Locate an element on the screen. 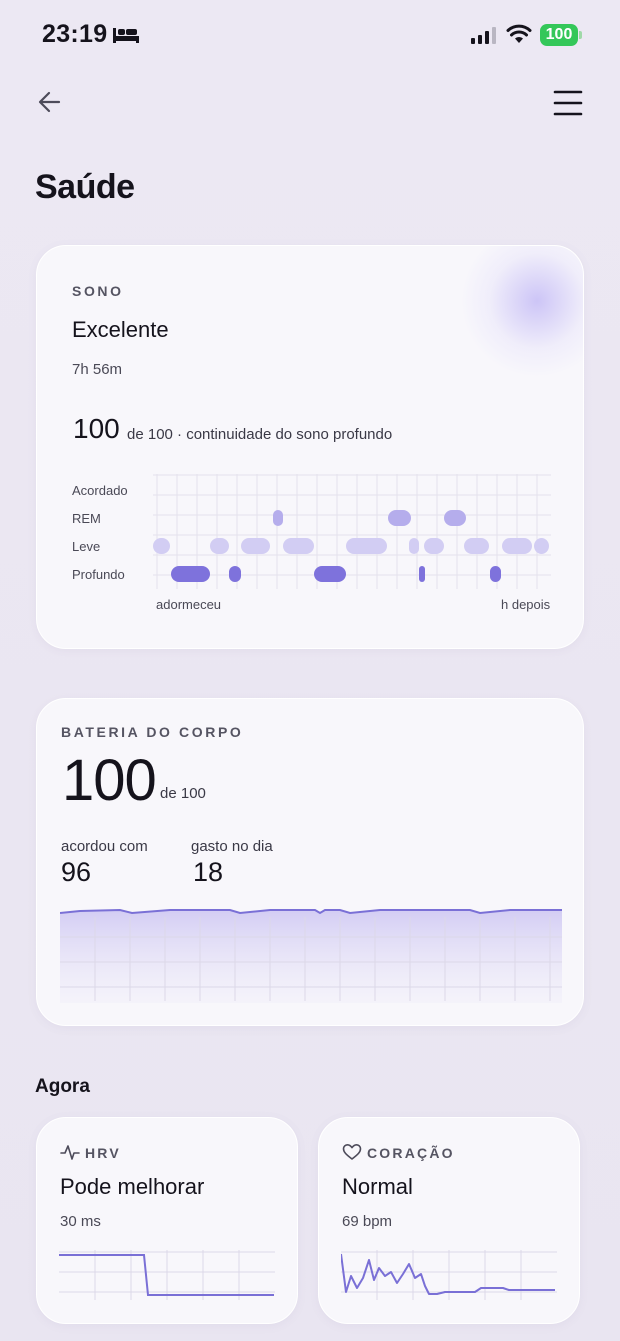 The width and height of the screenshot is (620, 1341). body-battery-value: 100 is located at coordinates (109, 780).